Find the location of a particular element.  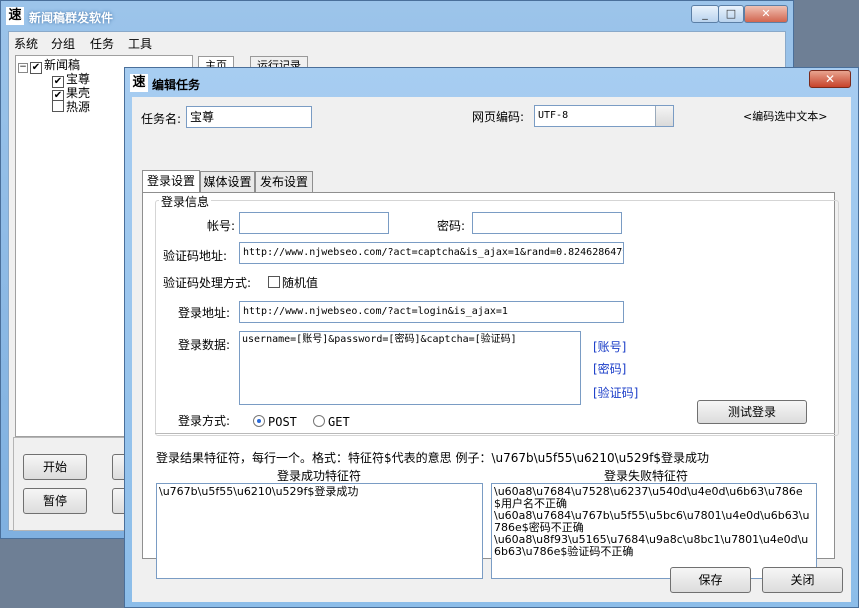

tree-item-reyuan: 热源 is located at coordinates (71, 107).